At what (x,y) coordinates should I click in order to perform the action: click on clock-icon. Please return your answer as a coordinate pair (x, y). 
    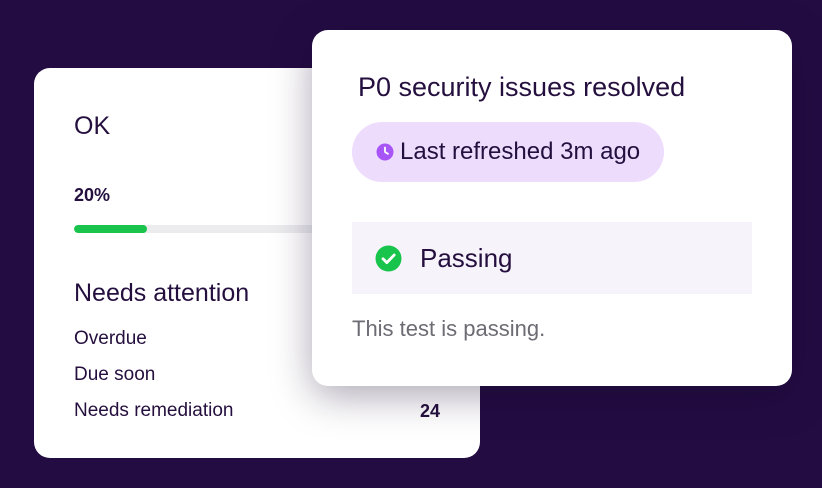
    Looking at the image, I should click on (385, 152).